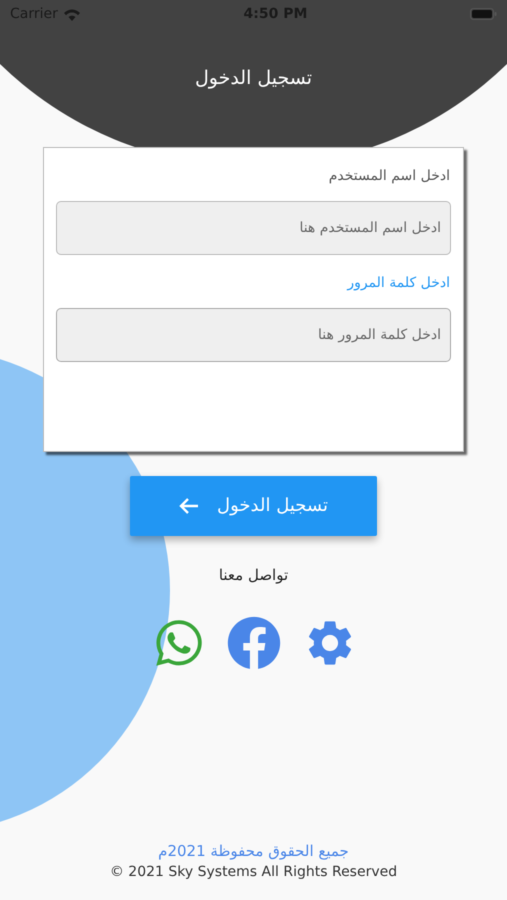 Image resolution: width=507 pixels, height=900 pixels. What do you see at coordinates (253, 643) in the screenshot?
I see `facebook-icon` at bounding box center [253, 643].